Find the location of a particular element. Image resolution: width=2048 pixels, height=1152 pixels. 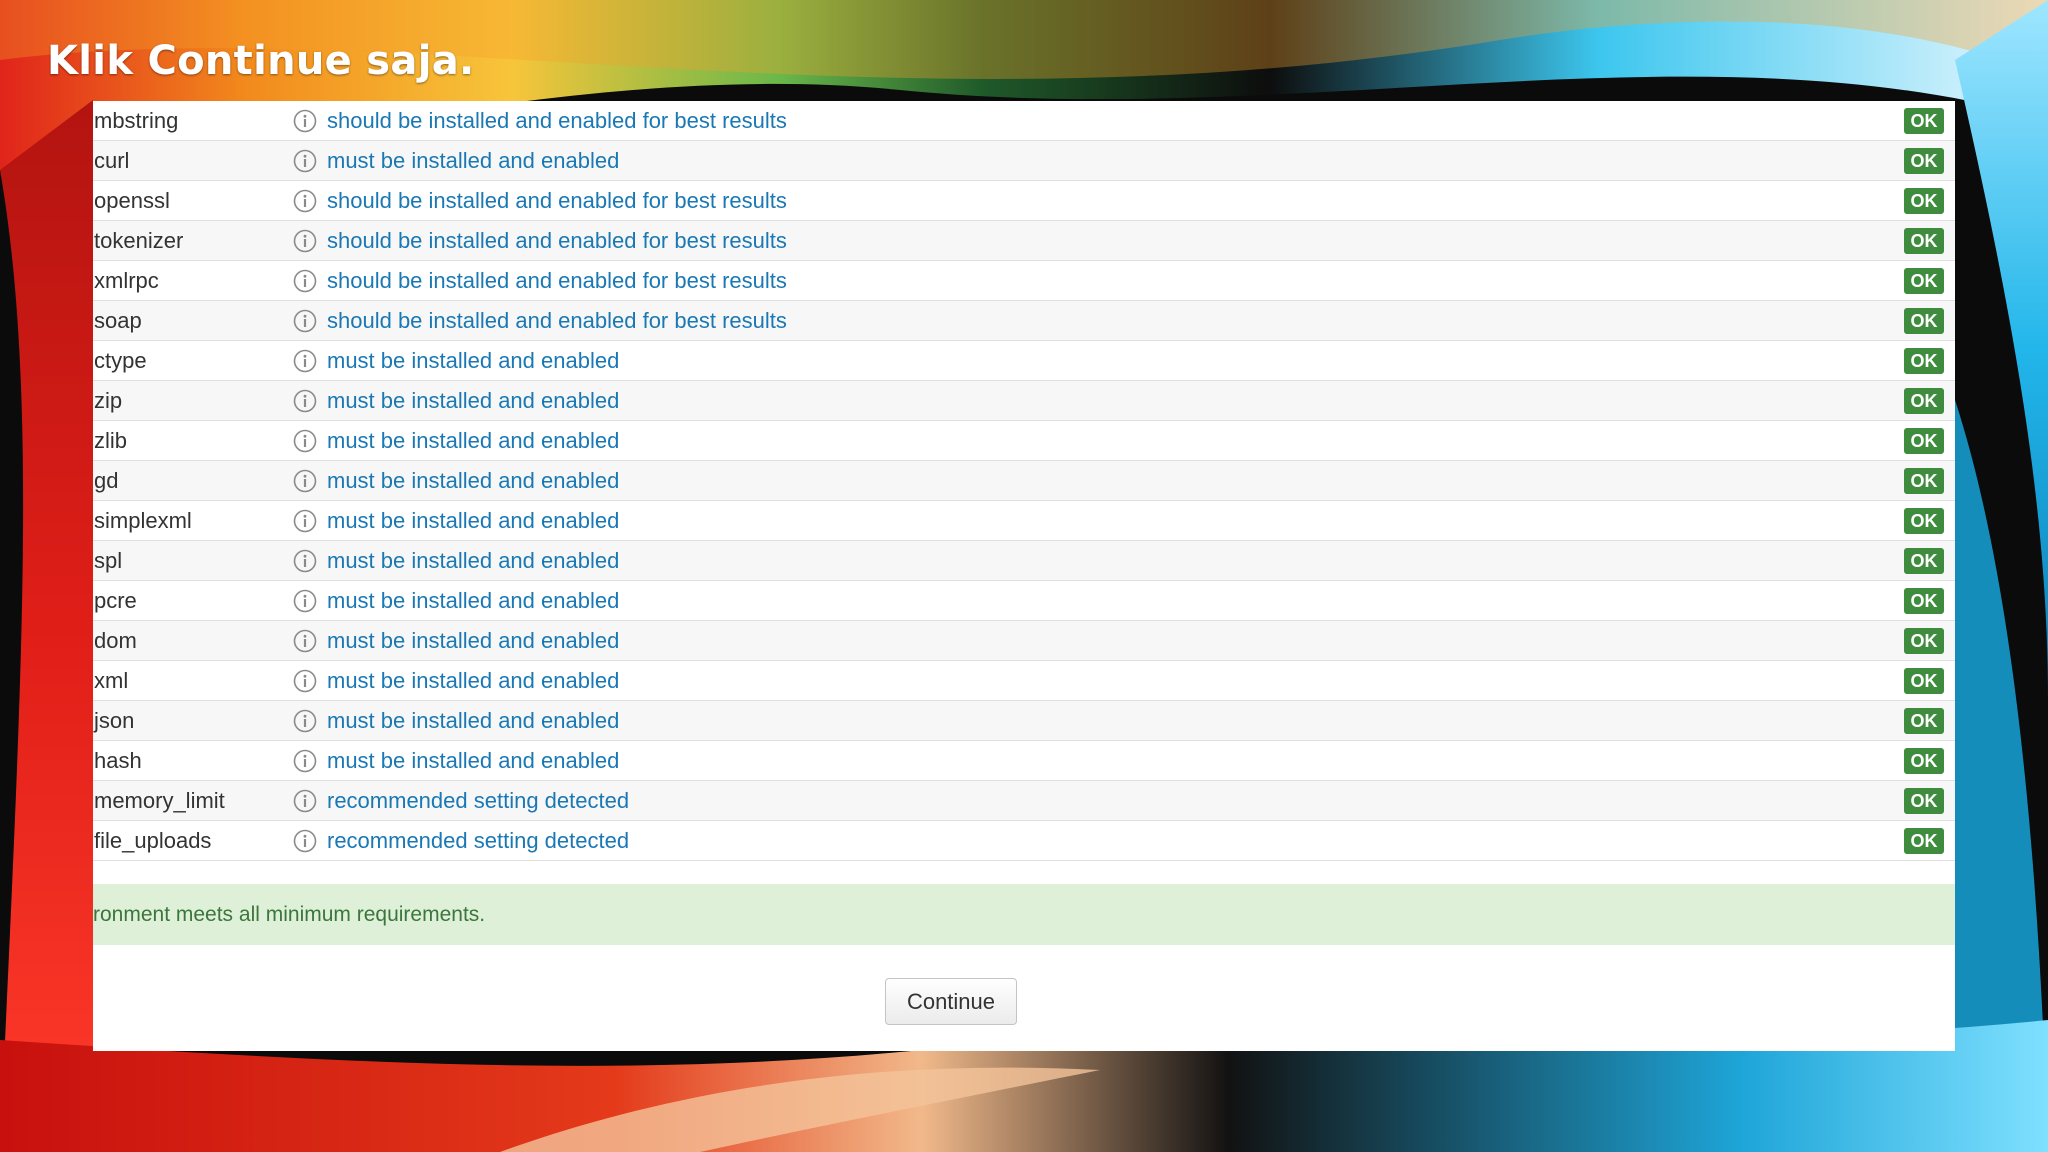

requirement-row: xml must be installed and enabled OK is located at coordinates (1024, 681).